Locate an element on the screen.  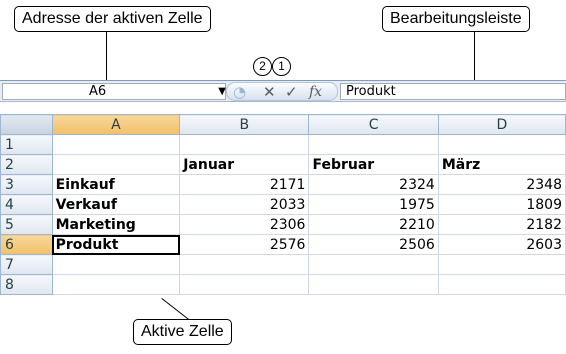
insert-function-icon: fx is located at coordinates (315, 92).